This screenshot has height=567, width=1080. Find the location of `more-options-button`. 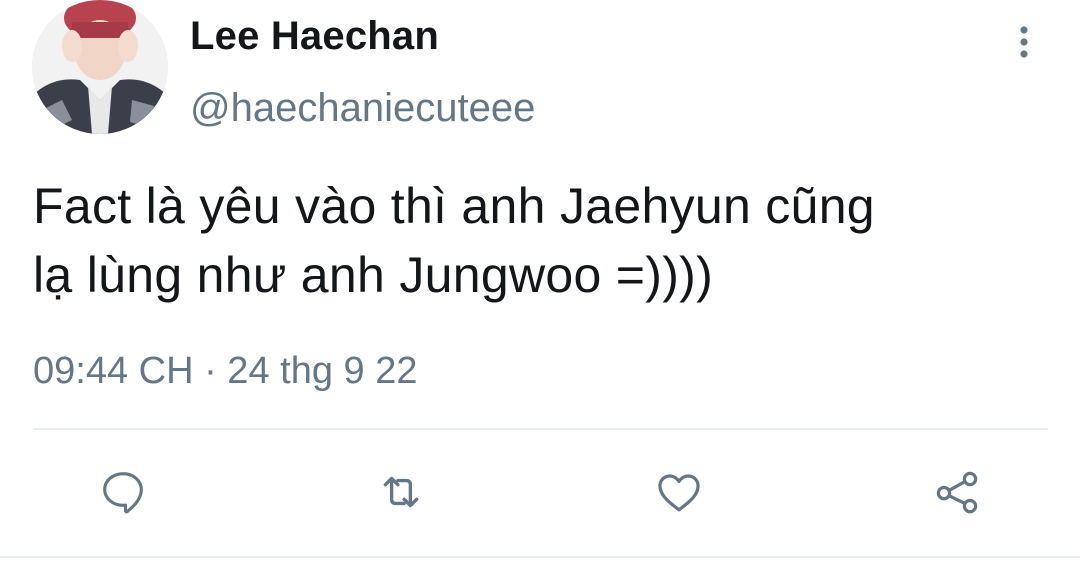

more-options-button is located at coordinates (1024, 42).